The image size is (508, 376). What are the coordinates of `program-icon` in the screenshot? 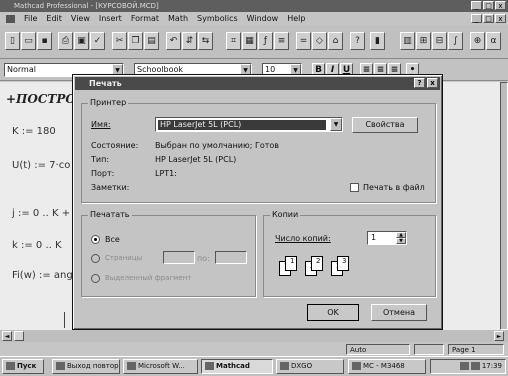 It's located at (284, 366).